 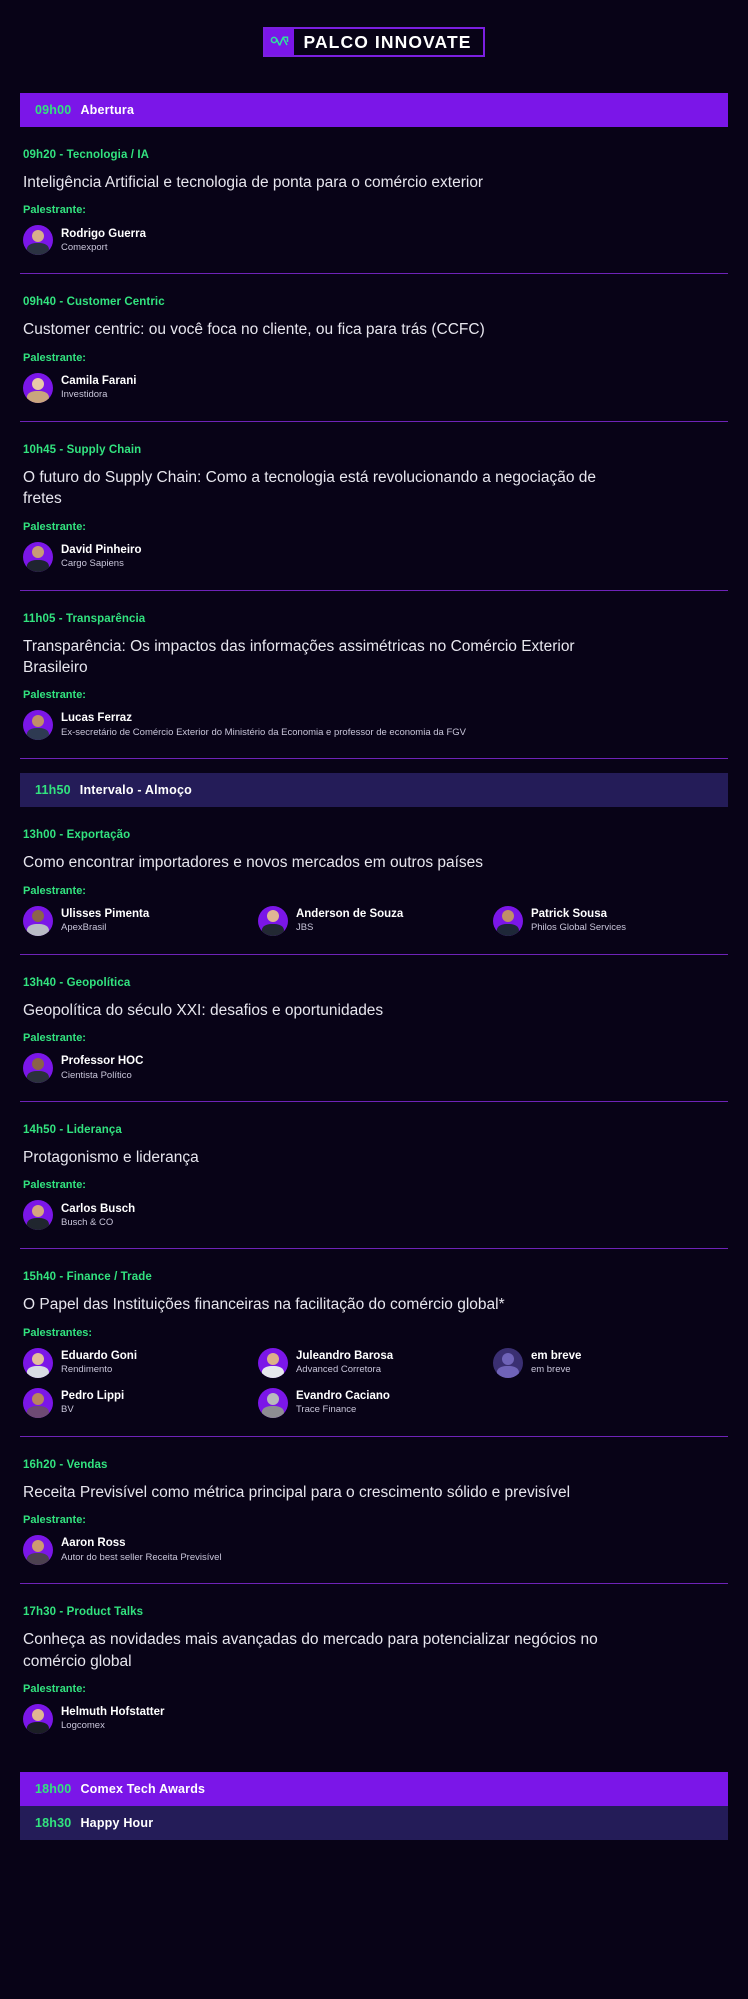 What do you see at coordinates (141, 1557) in the screenshot?
I see `speaker-org: Autor do best seller Receita Previsível` at bounding box center [141, 1557].